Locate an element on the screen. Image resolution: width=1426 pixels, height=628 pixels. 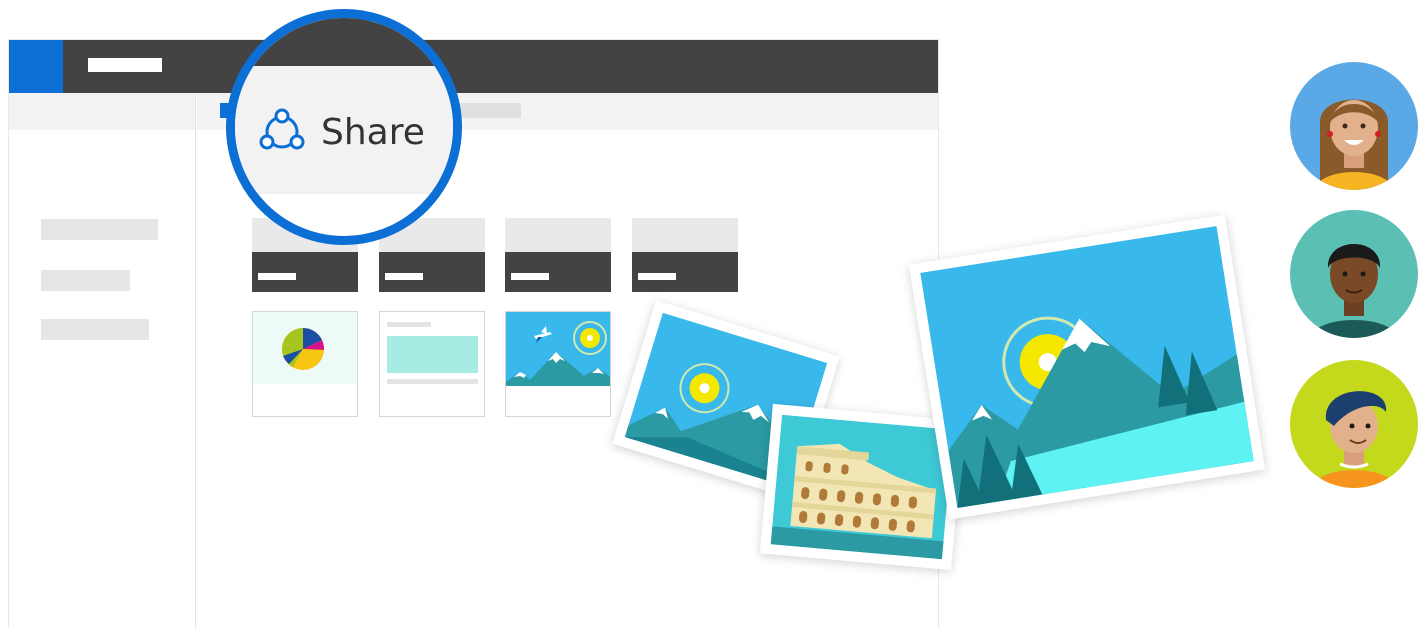
avatar-boy is located at coordinates (1354, 424).